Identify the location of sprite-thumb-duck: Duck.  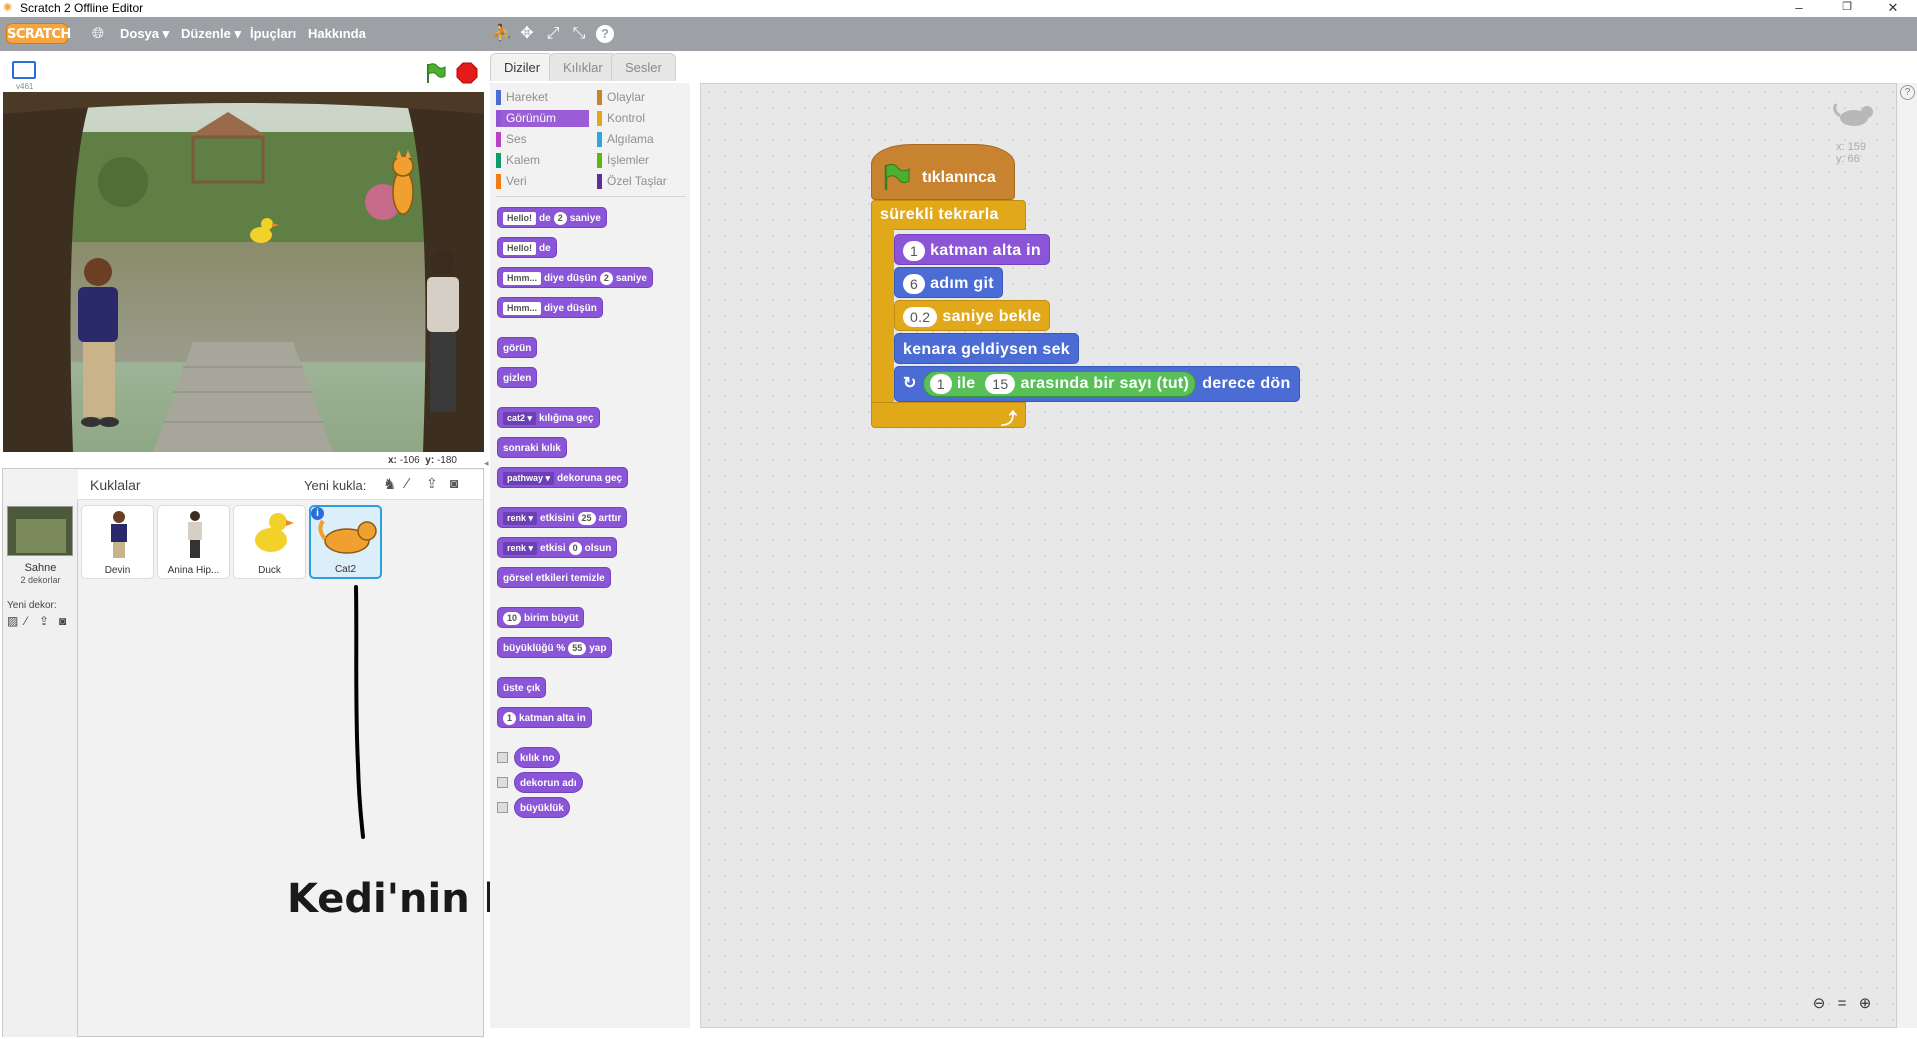
(269, 542).